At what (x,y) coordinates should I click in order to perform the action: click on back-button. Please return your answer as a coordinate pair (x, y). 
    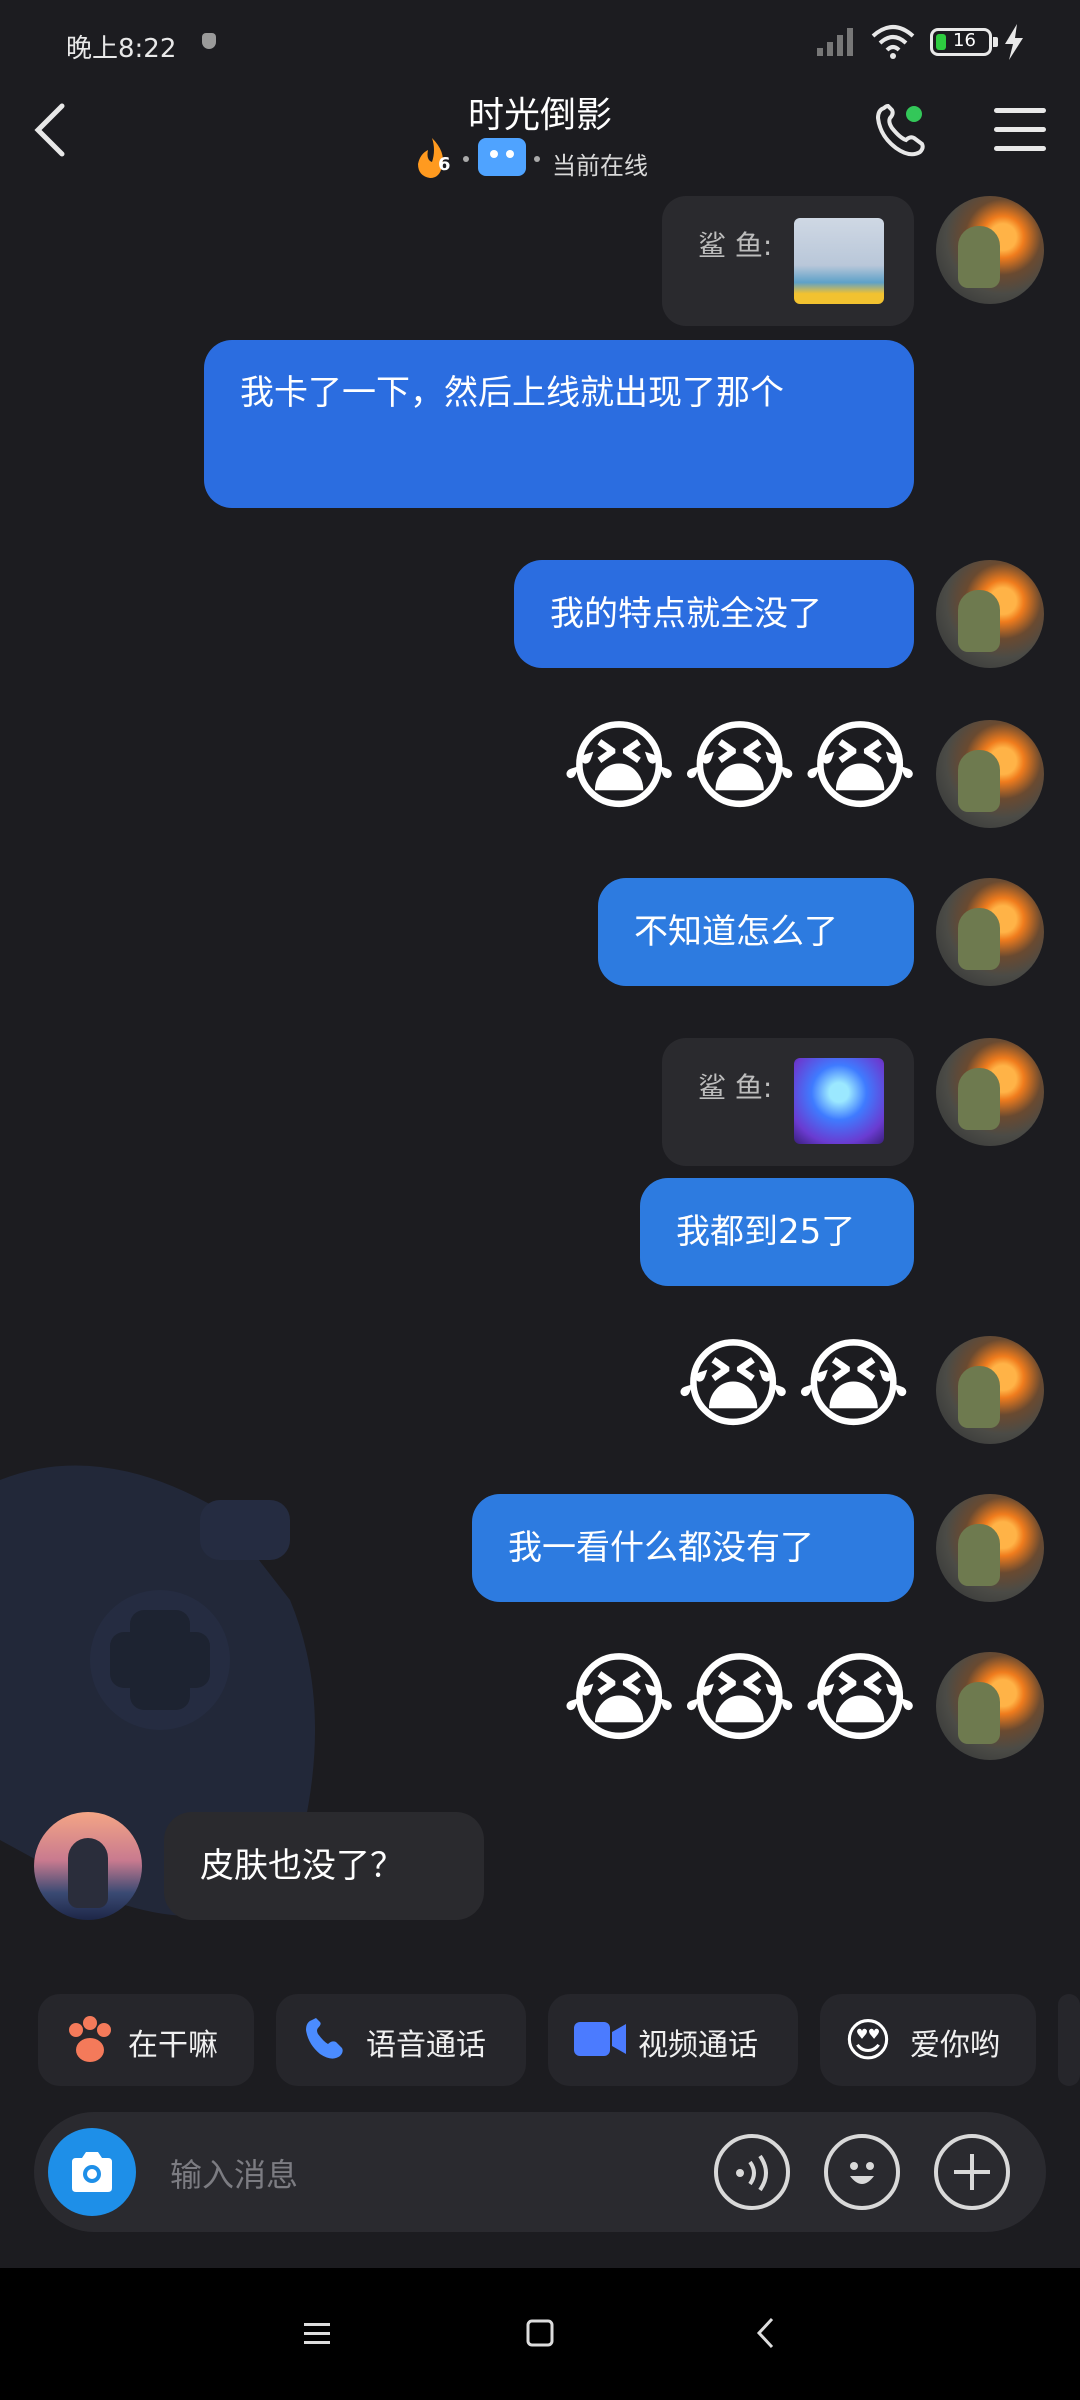
    Looking at the image, I should click on (51, 130).